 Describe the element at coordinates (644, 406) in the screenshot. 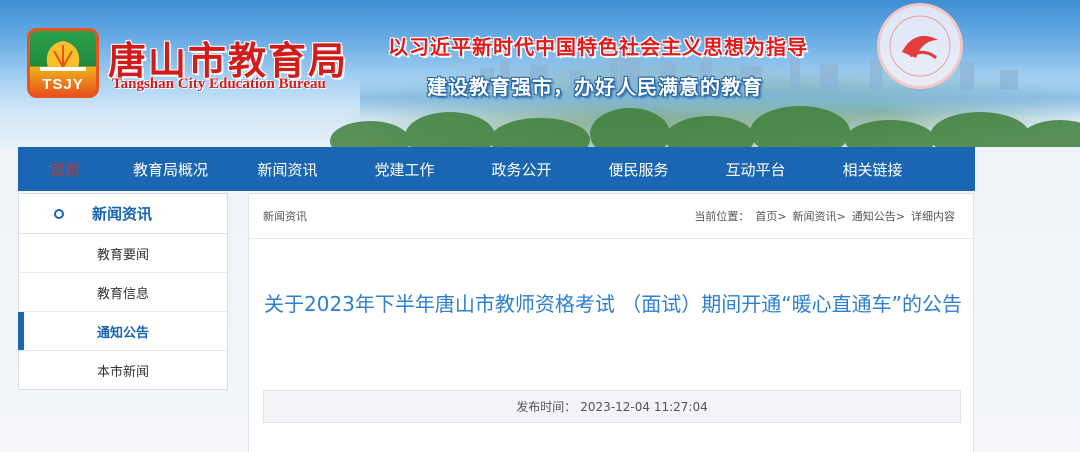

I see `publish-time-value: 2023-12-04 11:27:04` at that location.